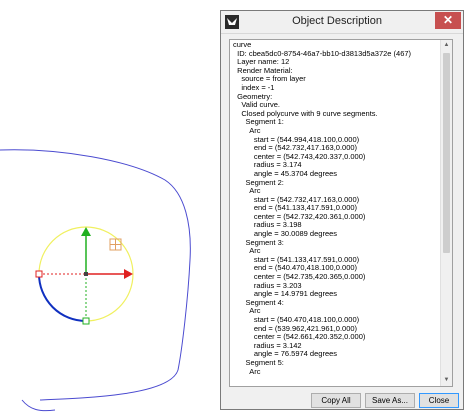 Image resolution: width=474 pixels, height=415 pixels. Describe the element at coordinates (446, 153) in the screenshot. I see `scroll-thumb` at that location.